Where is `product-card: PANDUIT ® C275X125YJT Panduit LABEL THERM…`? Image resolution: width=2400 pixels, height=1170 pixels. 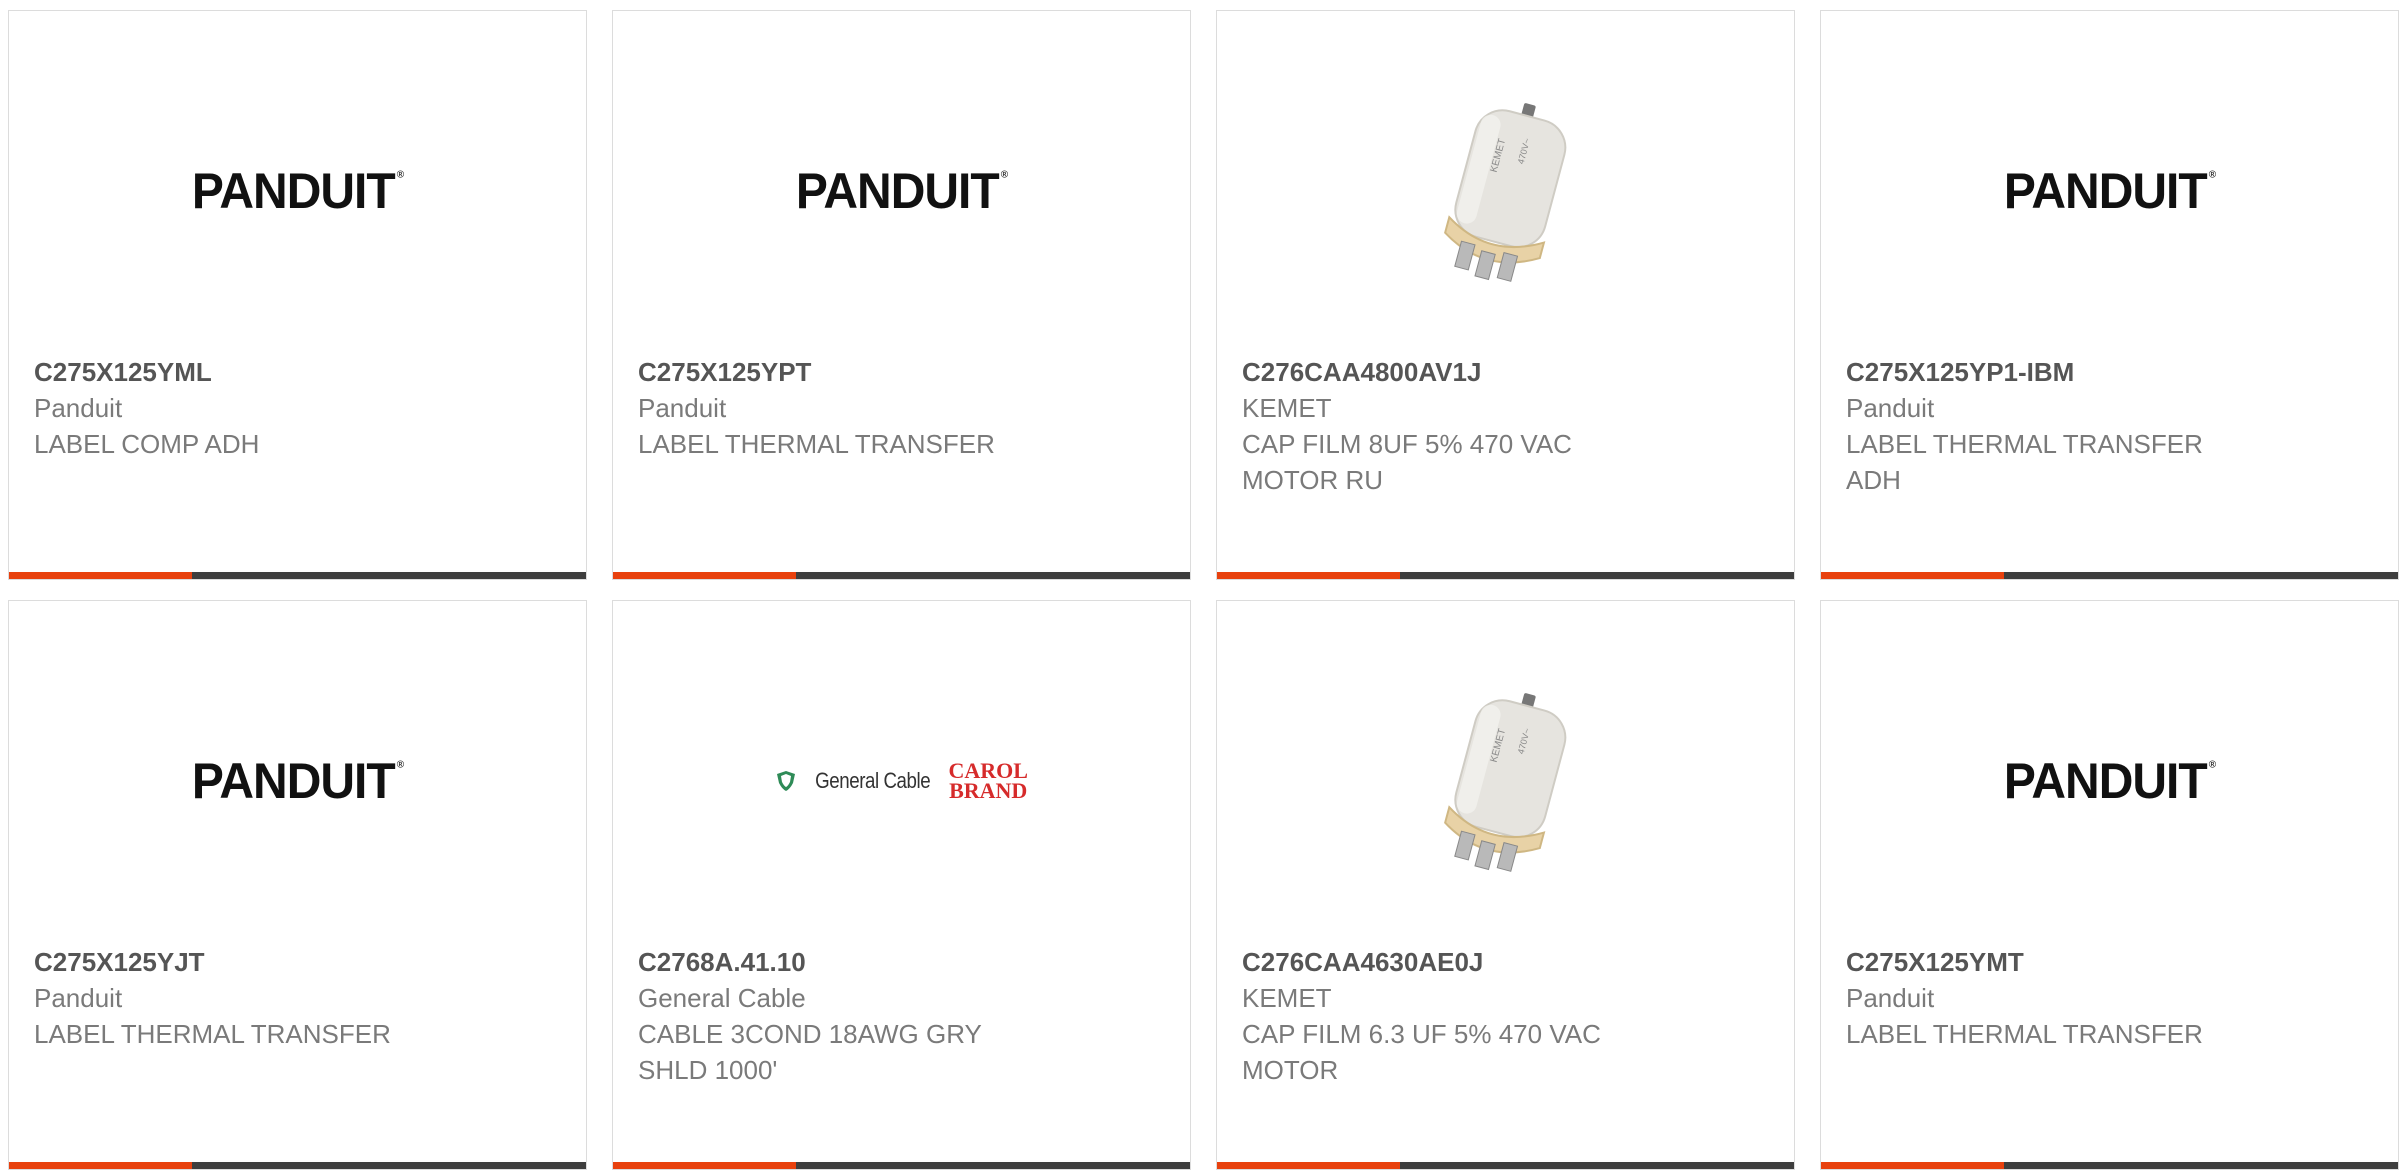
product-card: PANDUIT ® C275X125YJT Panduit LABEL THERM… is located at coordinates (297, 885).